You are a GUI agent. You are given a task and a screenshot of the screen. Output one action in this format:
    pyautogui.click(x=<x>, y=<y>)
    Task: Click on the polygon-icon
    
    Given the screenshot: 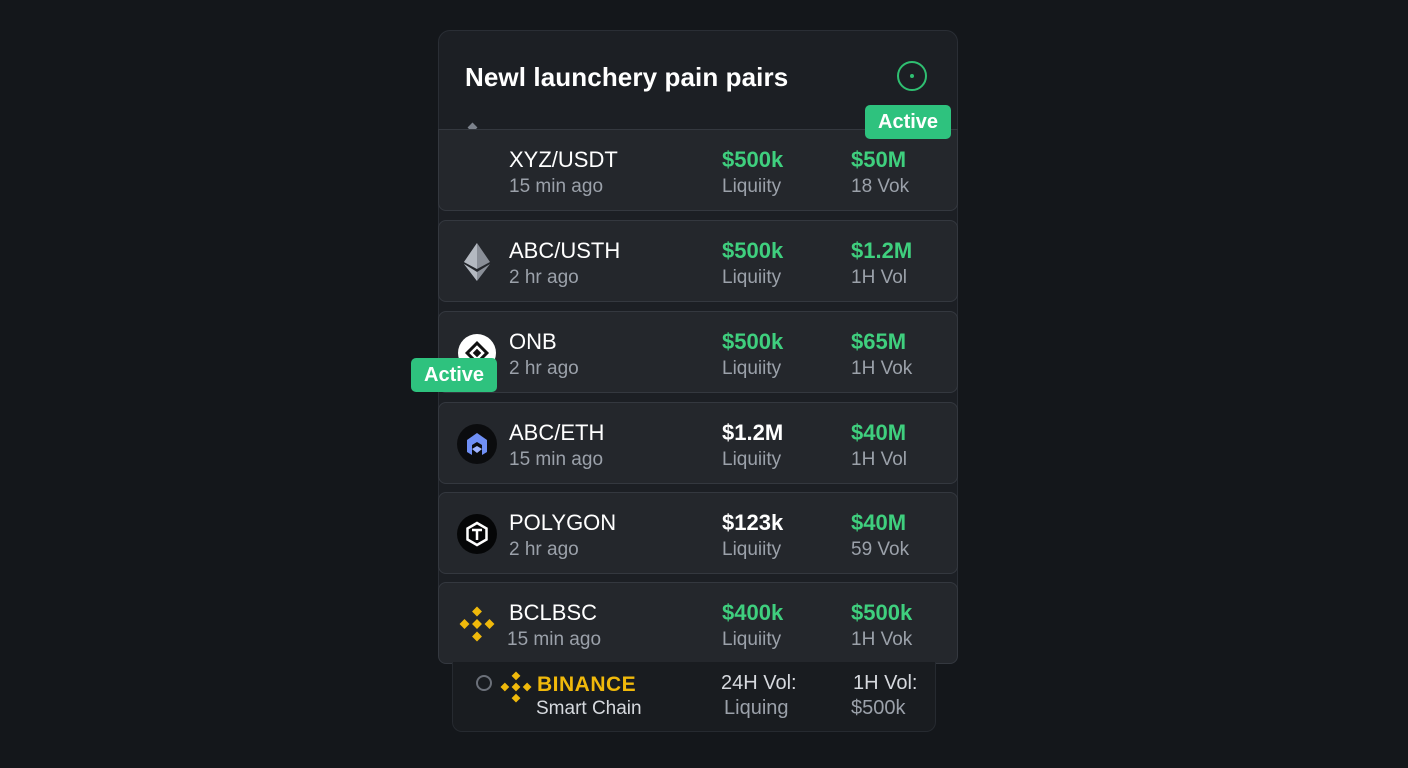 What is the action you would take?
    pyautogui.click(x=477, y=534)
    